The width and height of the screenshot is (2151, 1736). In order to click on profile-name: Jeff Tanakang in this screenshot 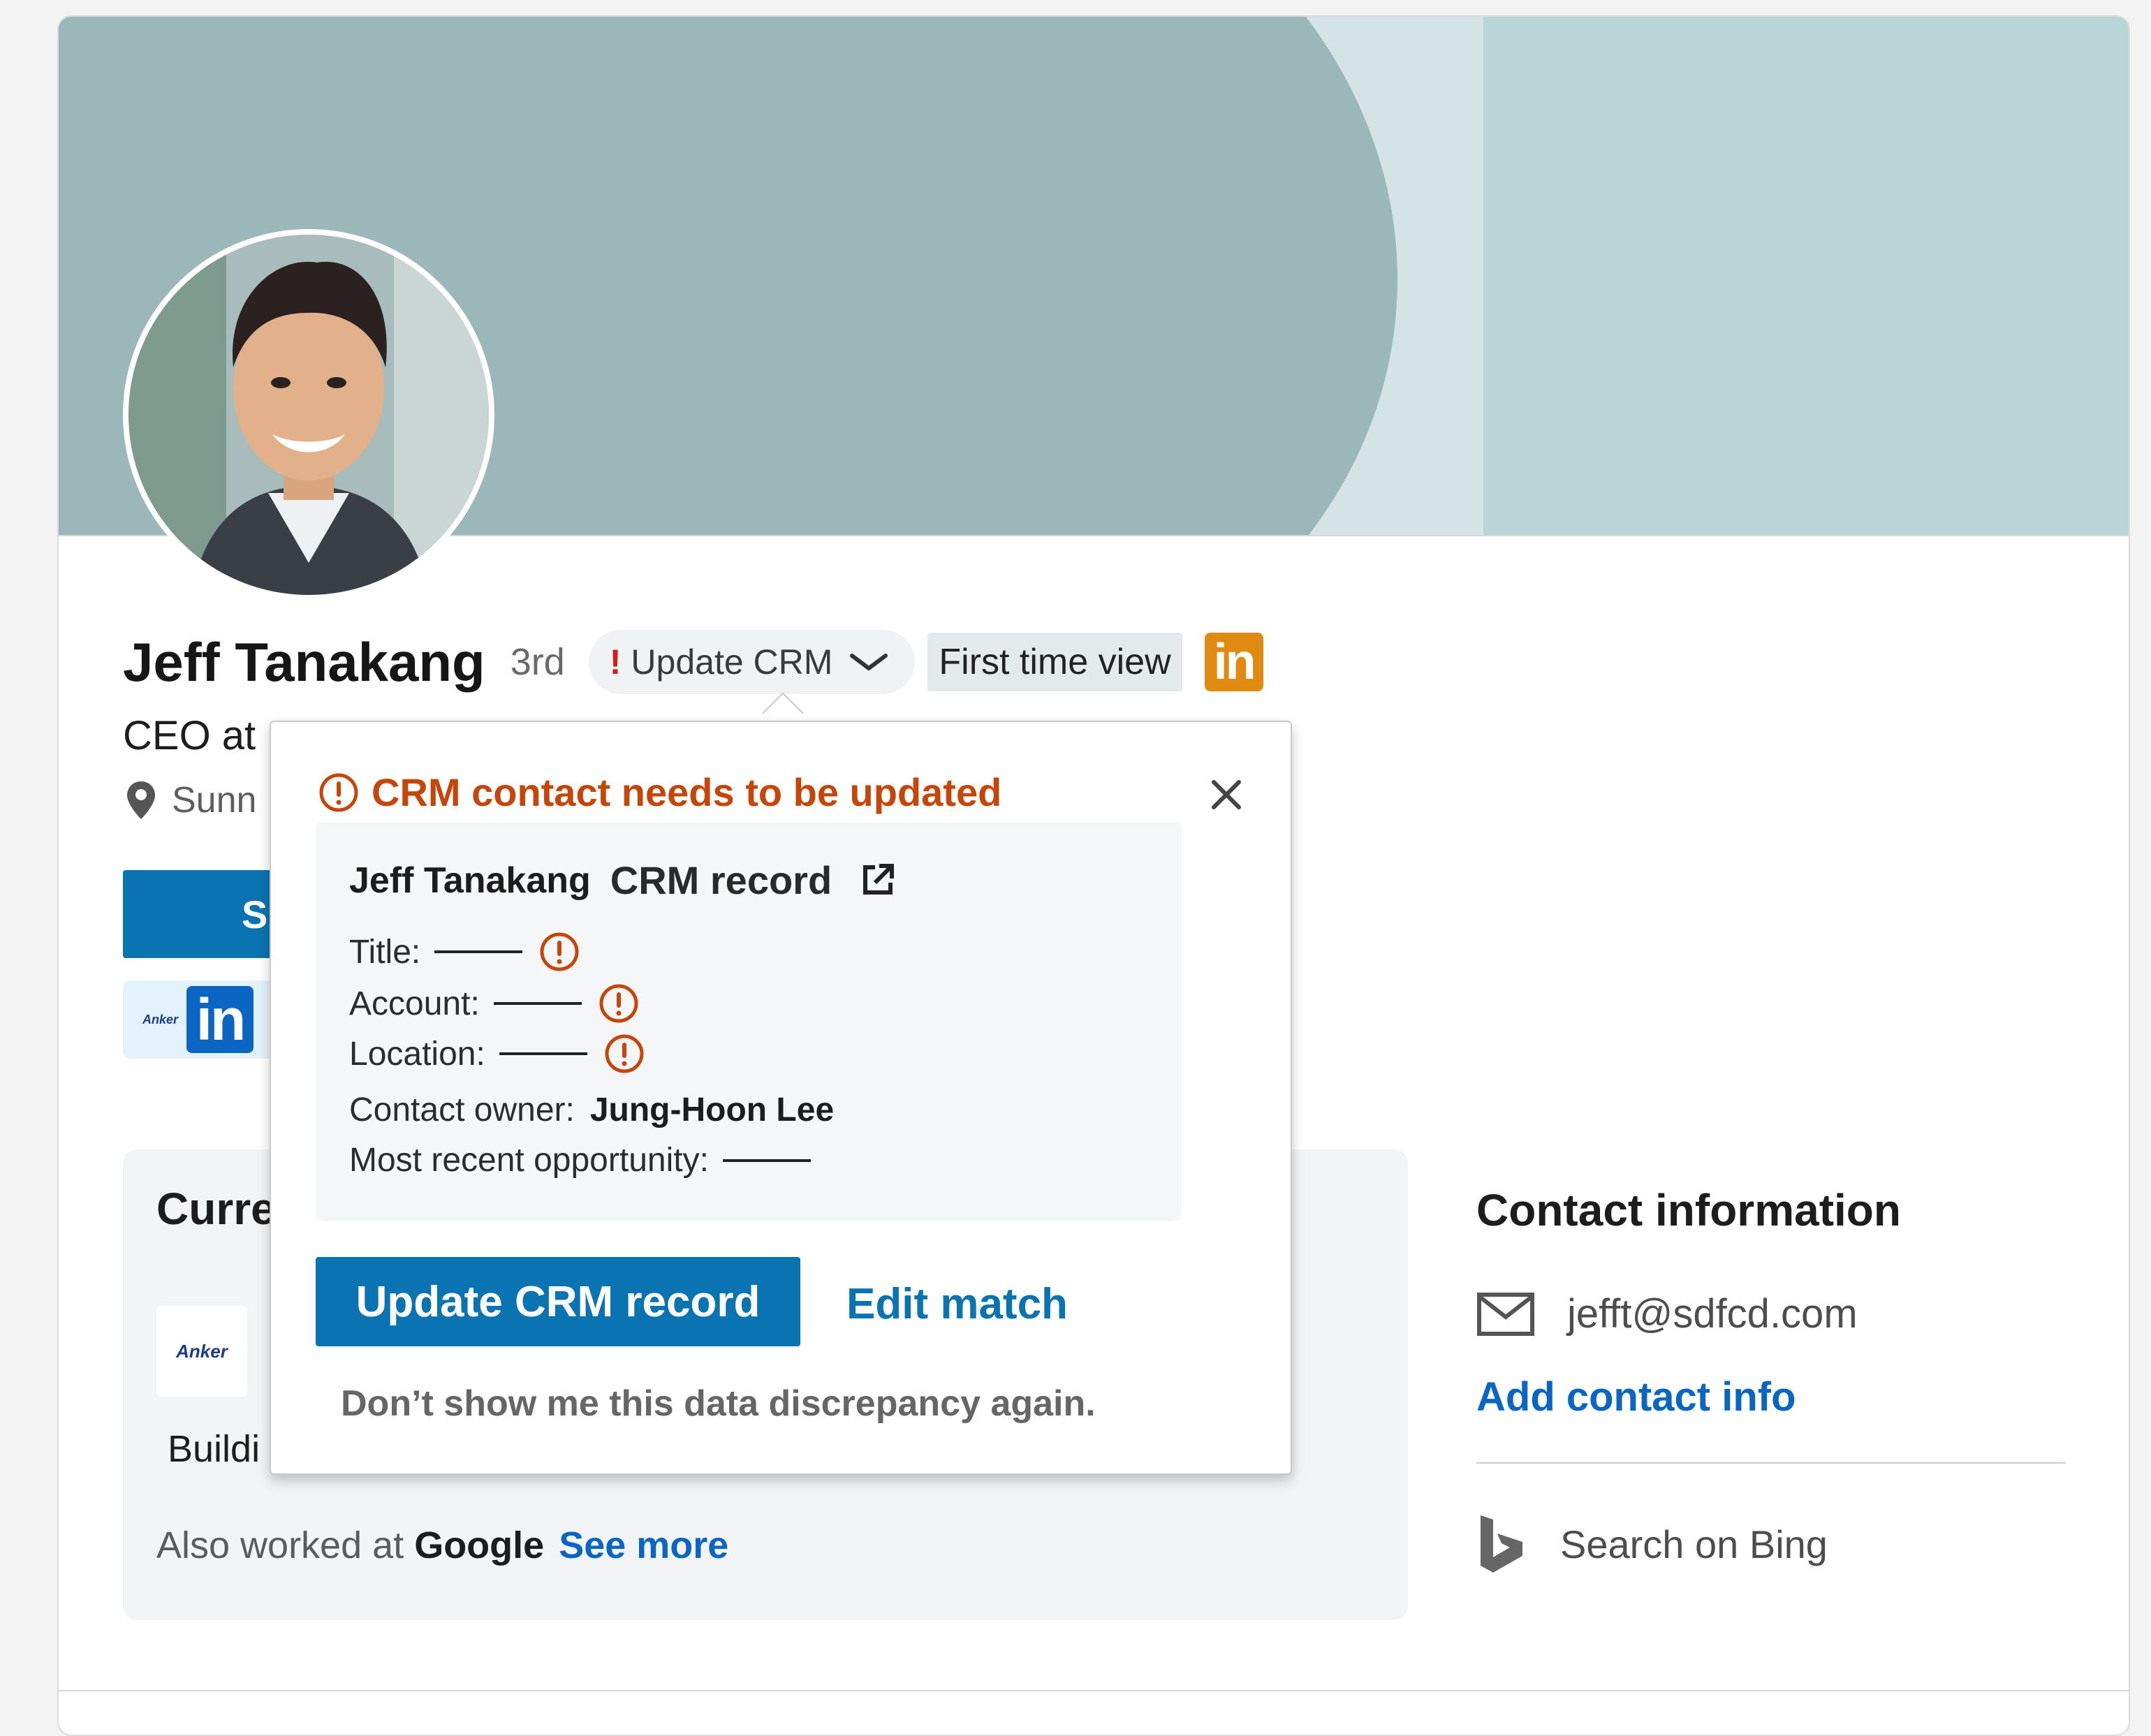, I will do `click(304, 662)`.